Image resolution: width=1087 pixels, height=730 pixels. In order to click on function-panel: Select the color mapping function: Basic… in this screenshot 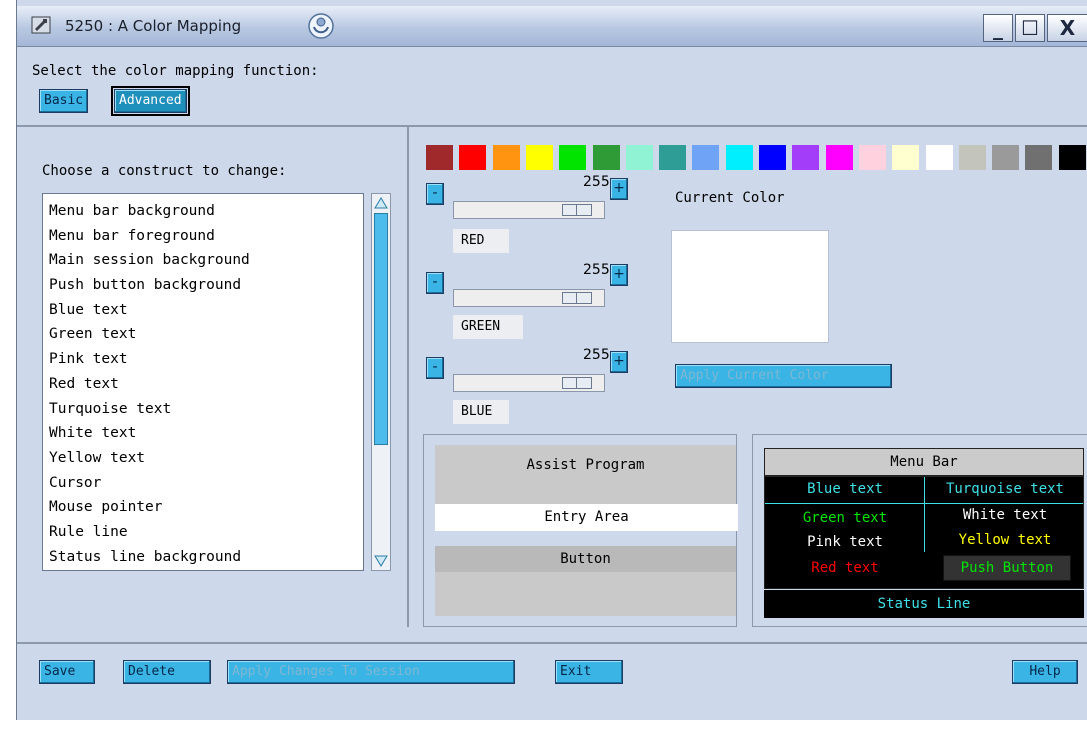, I will do `click(552, 87)`.